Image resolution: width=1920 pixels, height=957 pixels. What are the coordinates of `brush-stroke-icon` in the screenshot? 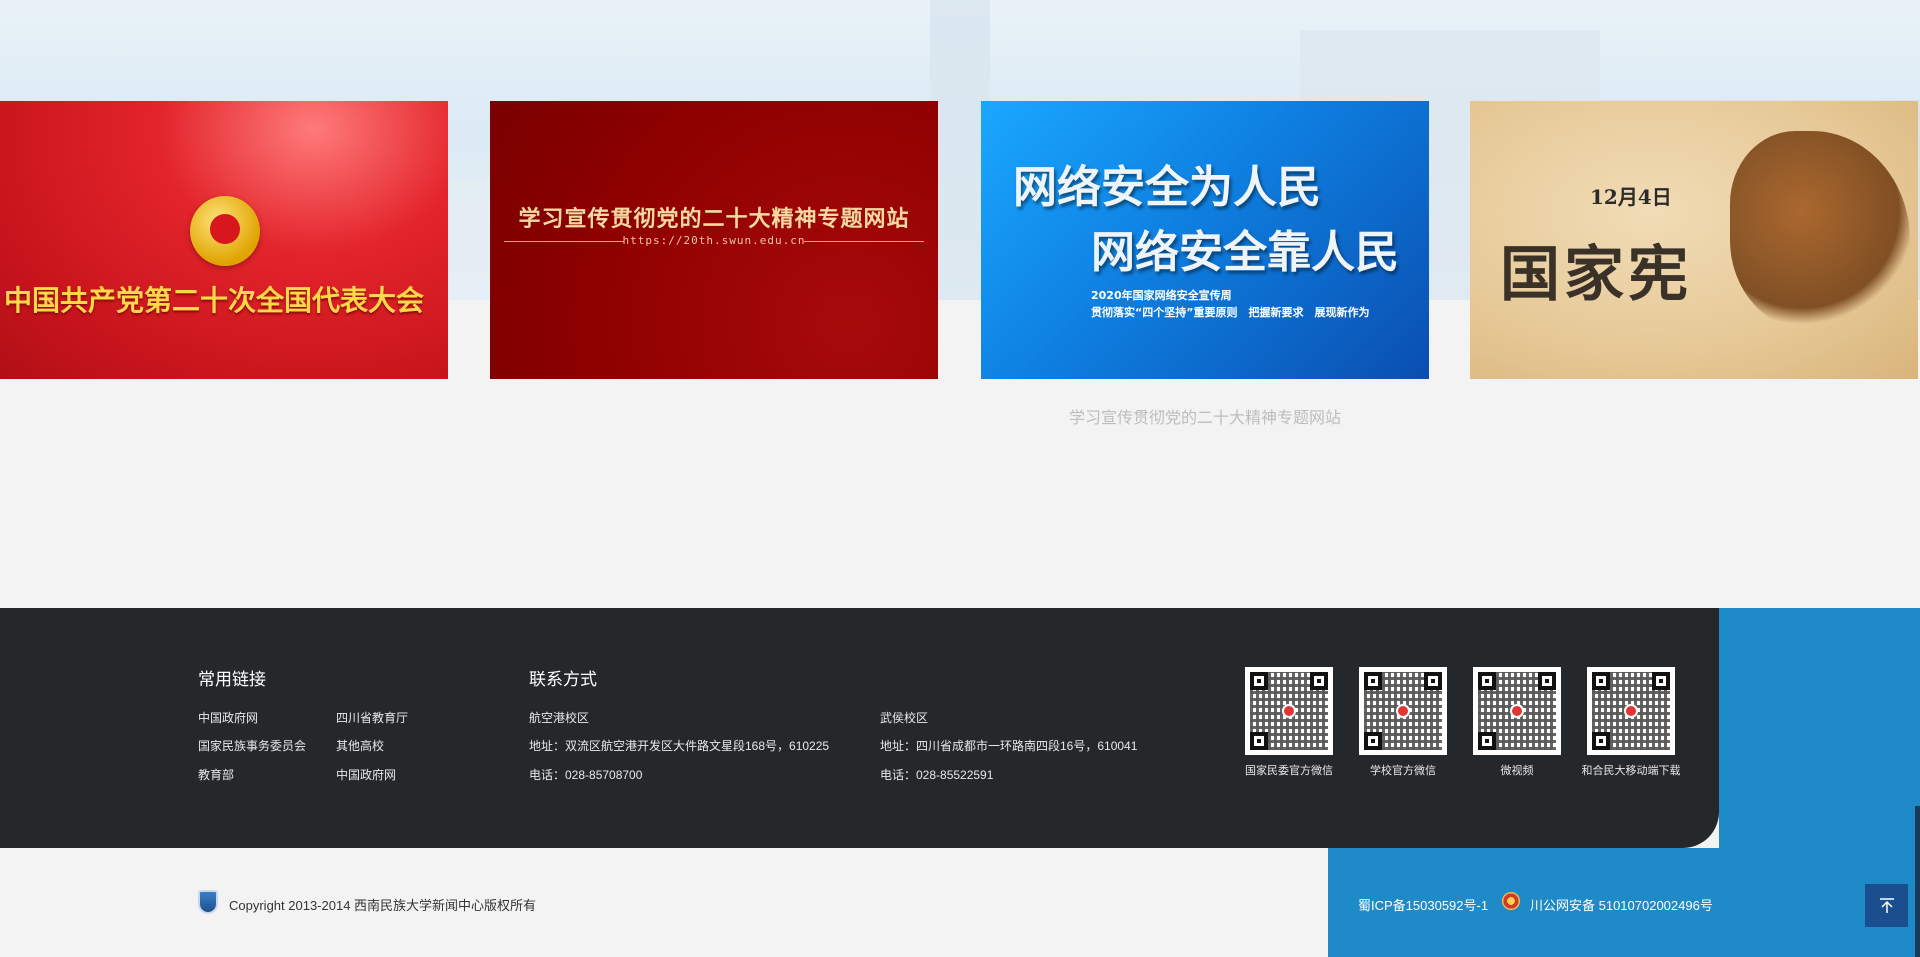 It's located at (1820, 231).